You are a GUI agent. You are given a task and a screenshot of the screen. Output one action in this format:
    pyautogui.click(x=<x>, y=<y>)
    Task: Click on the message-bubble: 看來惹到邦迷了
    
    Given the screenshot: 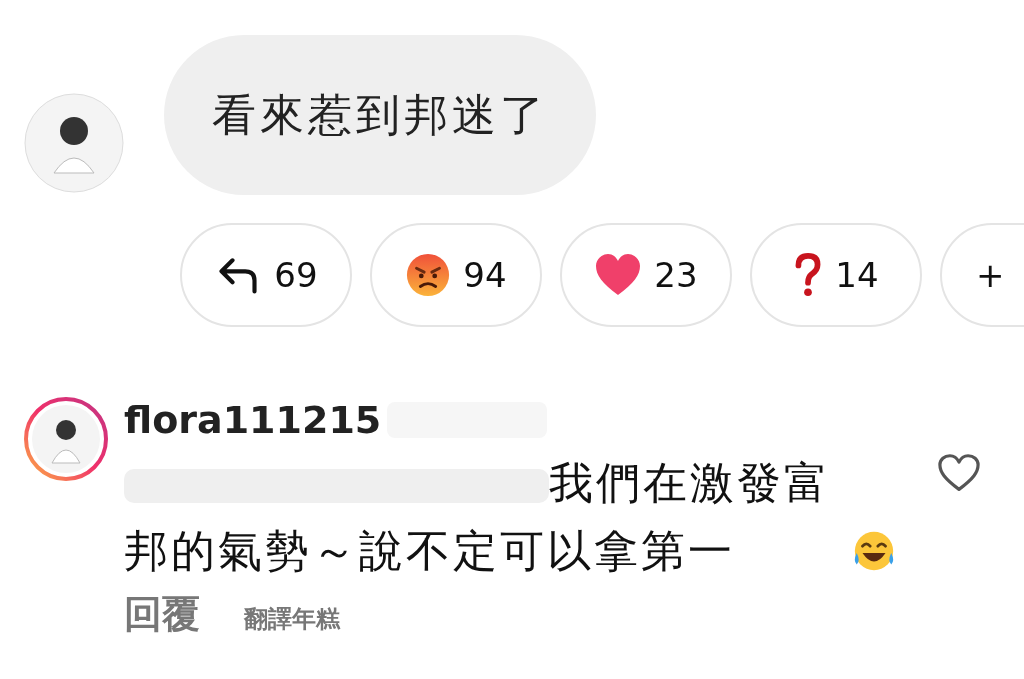 What is the action you would take?
    pyautogui.click(x=380, y=115)
    